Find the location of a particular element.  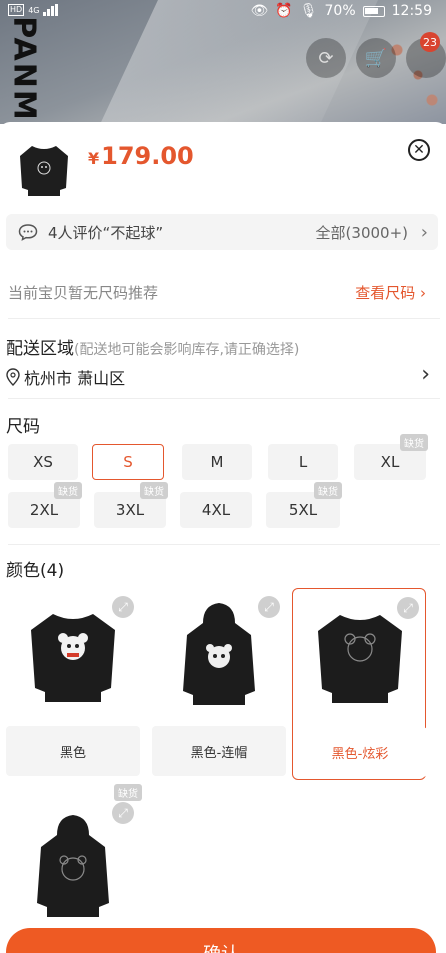

share-button: ⟳ is located at coordinates (326, 58).